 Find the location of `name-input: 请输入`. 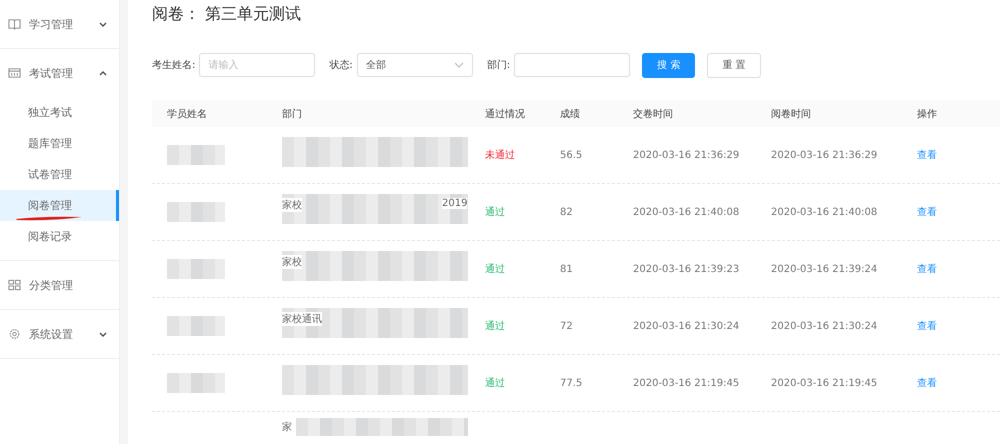

name-input: 请输入 is located at coordinates (257, 65).